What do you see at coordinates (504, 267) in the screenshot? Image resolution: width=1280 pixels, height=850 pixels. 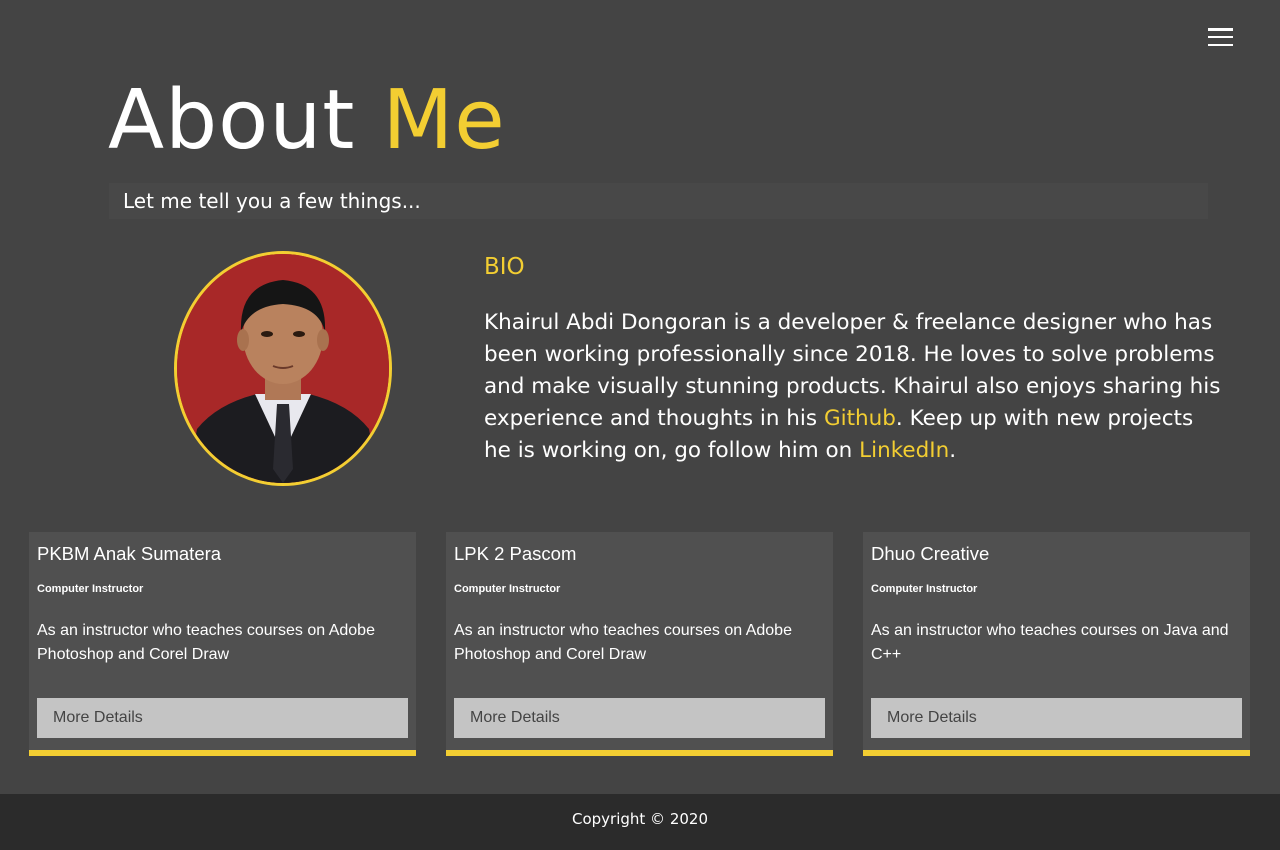 I see `bio-heading: BIO` at bounding box center [504, 267].